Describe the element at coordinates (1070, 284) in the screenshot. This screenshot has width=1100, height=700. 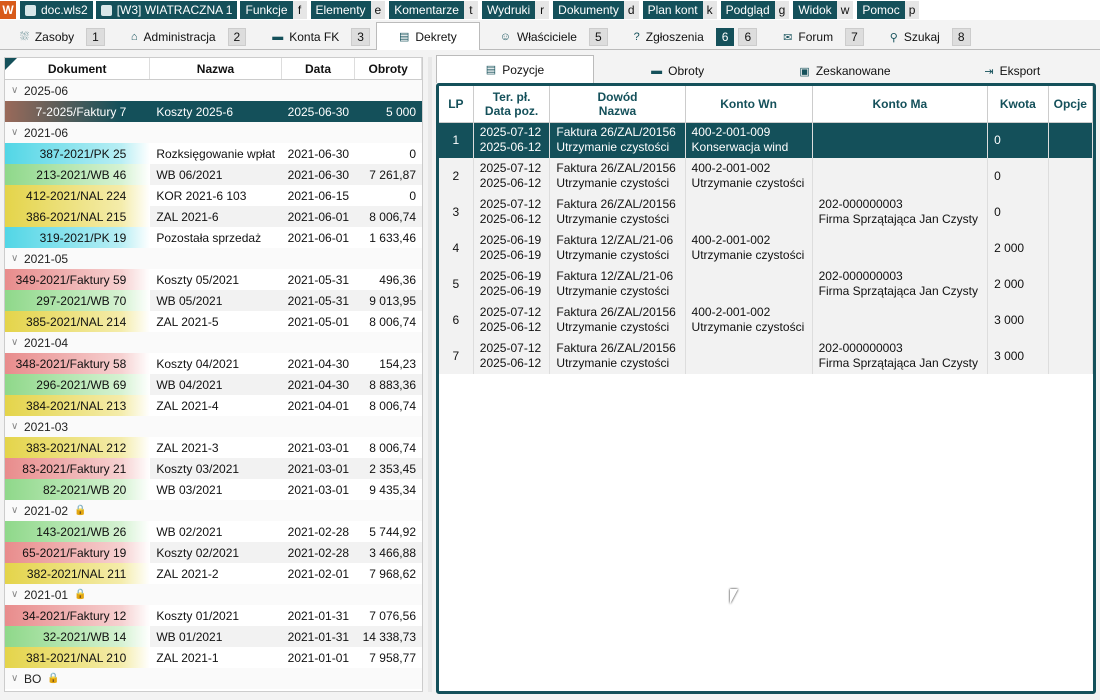
I see `cell-opcje` at that location.